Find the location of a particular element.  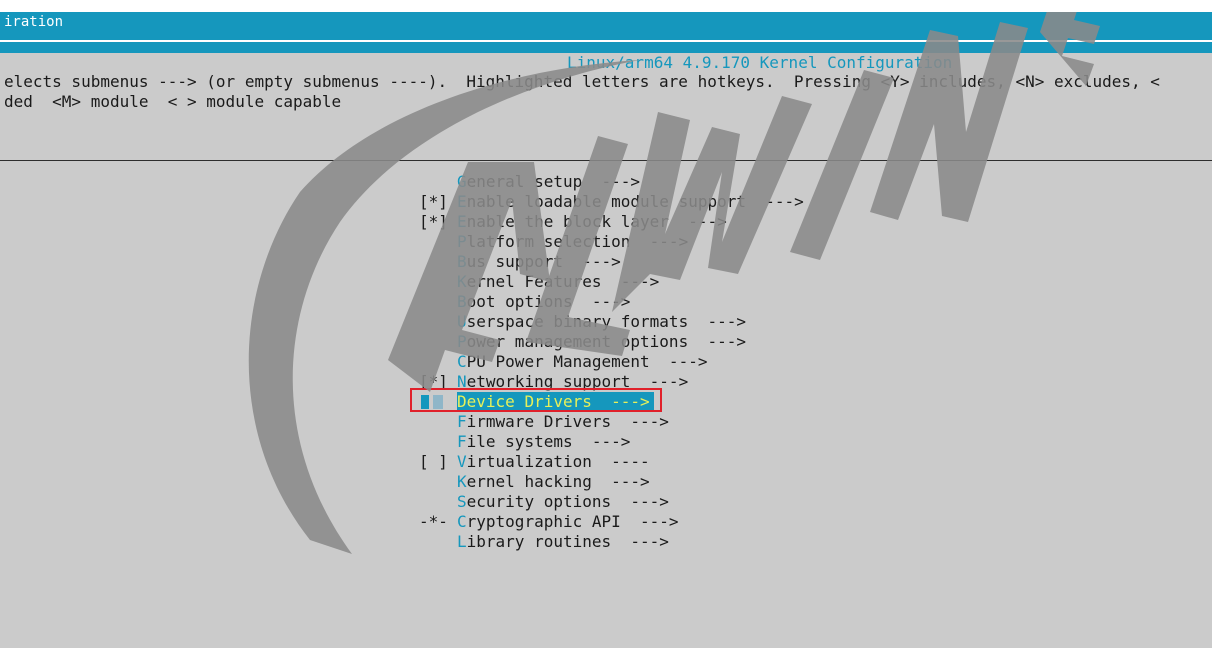

menu-item-label: Userspace binary formats ---> is located at coordinates (601, 322).